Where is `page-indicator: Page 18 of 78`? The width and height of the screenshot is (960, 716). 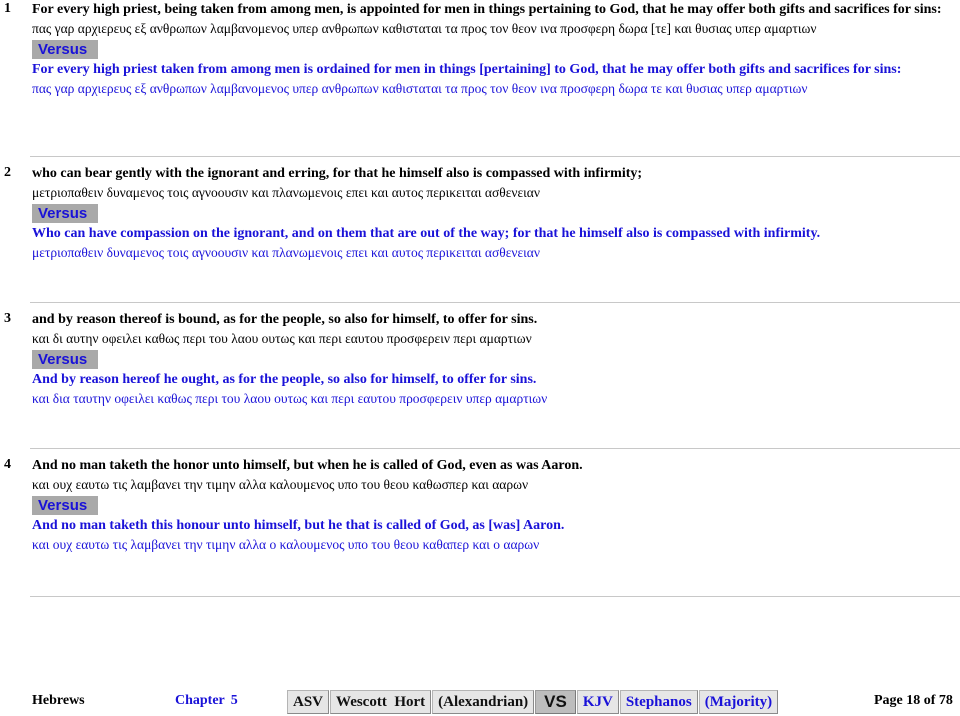
page-indicator: Page 18 of 78 is located at coordinates (913, 700).